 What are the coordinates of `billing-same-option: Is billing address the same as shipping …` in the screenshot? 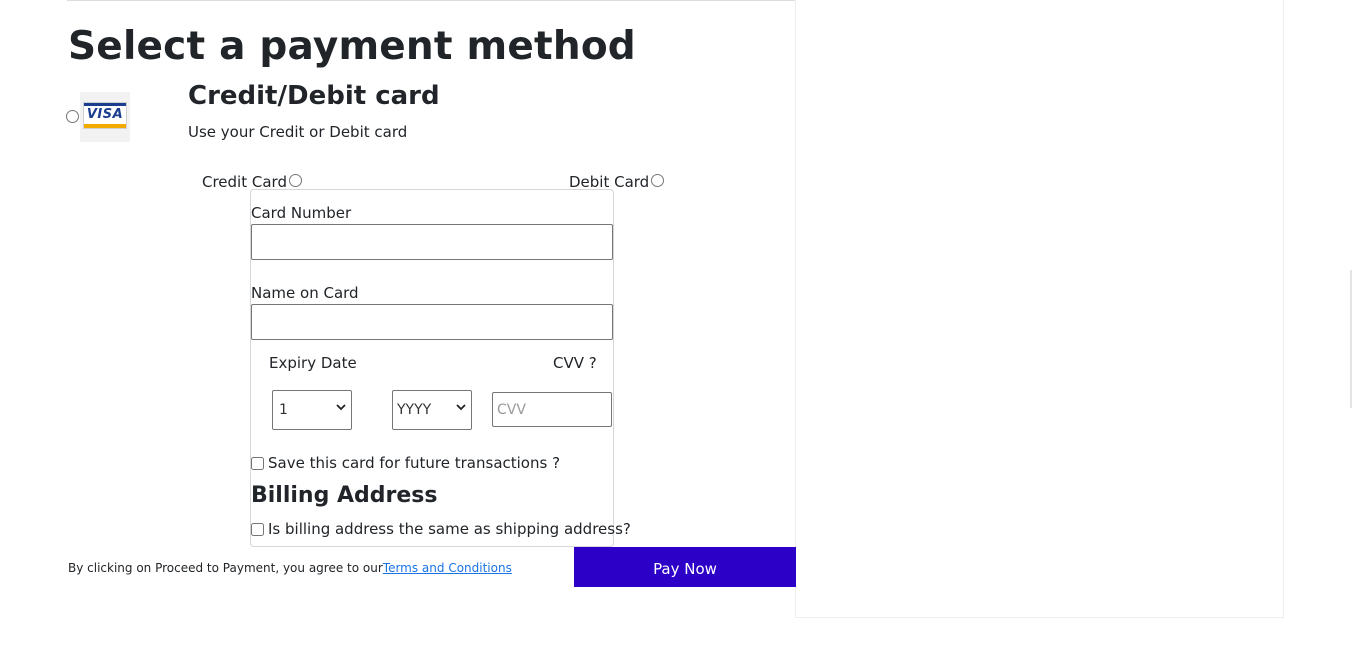 It's located at (441, 529).